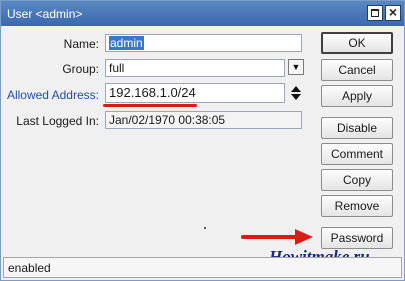  Describe the element at coordinates (296, 97) in the screenshot. I see `arrow-down-icon` at that location.